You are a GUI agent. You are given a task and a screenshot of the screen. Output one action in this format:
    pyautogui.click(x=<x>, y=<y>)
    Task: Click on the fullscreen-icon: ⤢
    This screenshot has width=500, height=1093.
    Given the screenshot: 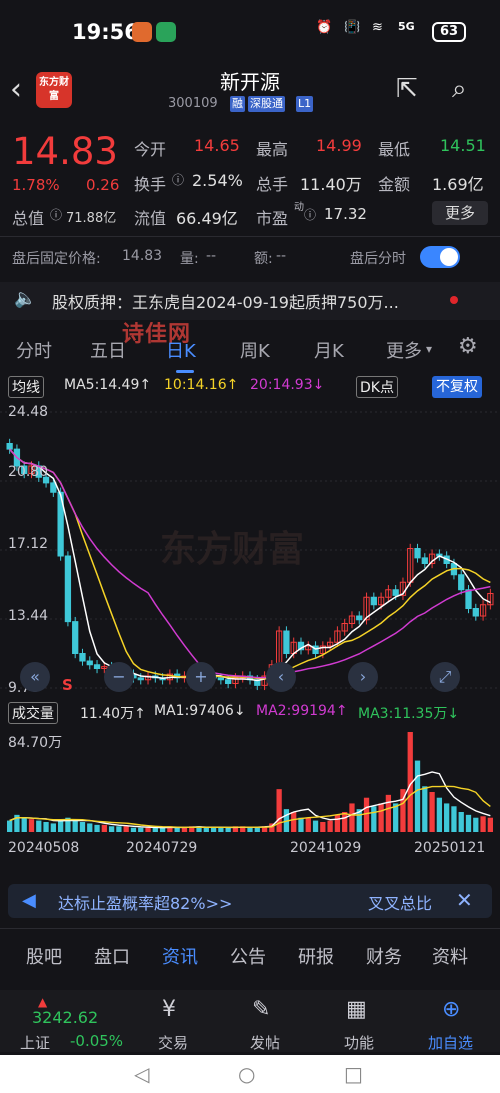 What is the action you would take?
    pyautogui.click(x=445, y=677)
    